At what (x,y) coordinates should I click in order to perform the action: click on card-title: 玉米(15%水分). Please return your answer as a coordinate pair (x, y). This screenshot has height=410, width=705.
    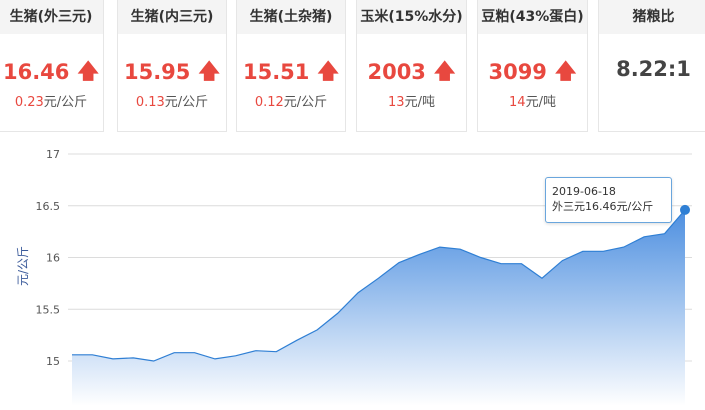
    Looking at the image, I should click on (411, 17).